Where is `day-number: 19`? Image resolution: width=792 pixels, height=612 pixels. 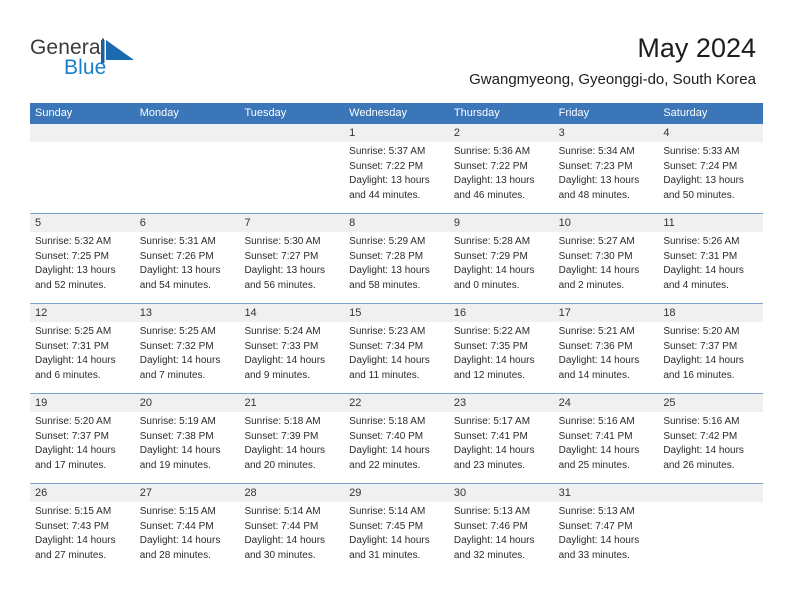 day-number: 19 is located at coordinates (82, 403).